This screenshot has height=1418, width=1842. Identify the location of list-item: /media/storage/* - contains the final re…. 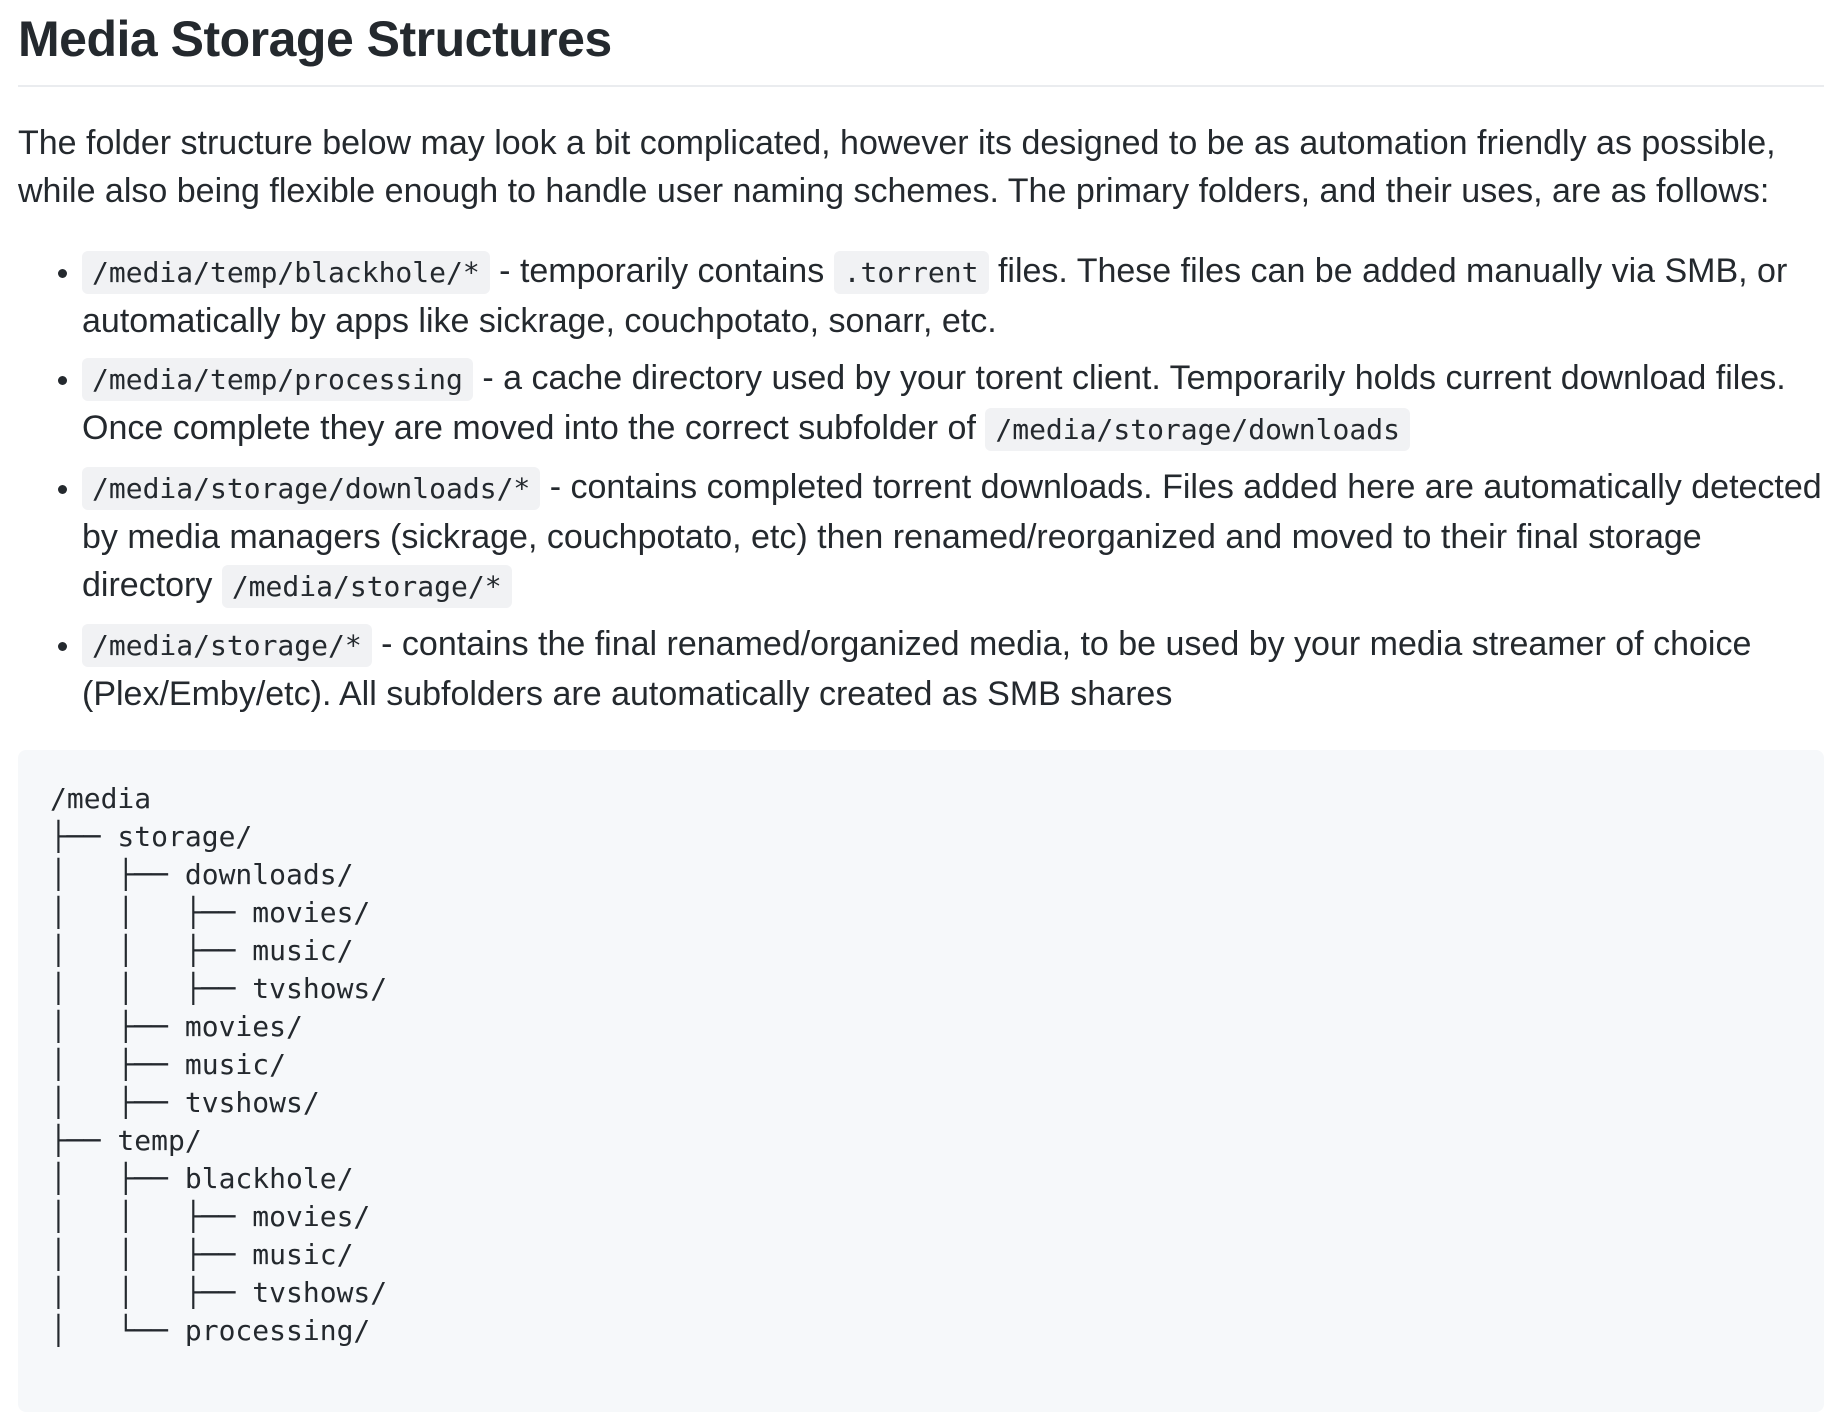
(953, 669).